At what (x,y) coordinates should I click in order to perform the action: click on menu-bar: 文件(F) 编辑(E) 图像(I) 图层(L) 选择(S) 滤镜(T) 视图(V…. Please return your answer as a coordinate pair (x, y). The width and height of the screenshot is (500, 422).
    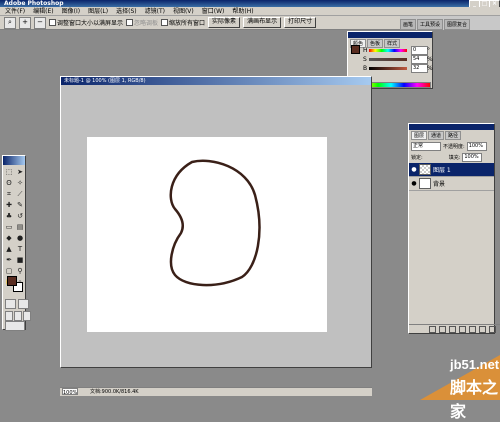
    Looking at the image, I should click on (250, 11).